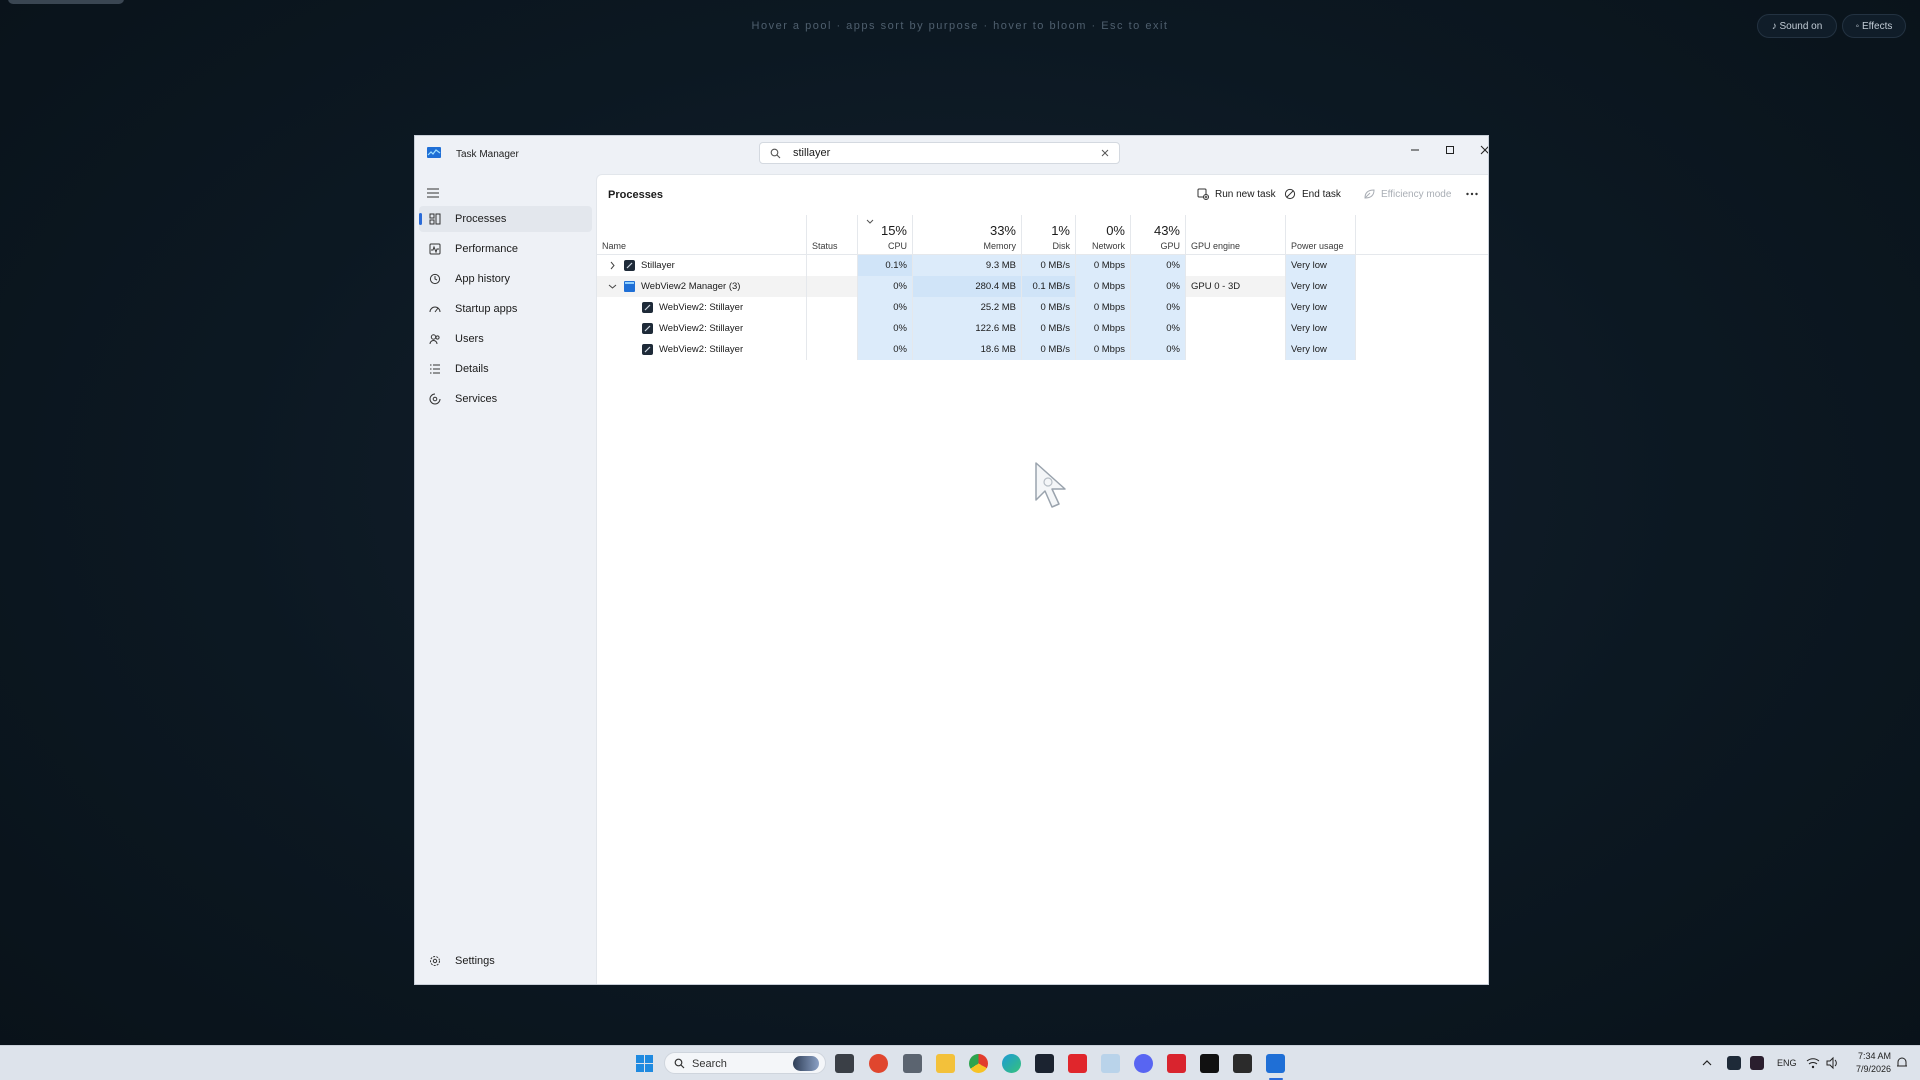 This screenshot has height=1080, width=1920. What do you see at coordinates (435, 279) in the screenshot?
I see `app-history-icon` at bounding box center [435, 279].